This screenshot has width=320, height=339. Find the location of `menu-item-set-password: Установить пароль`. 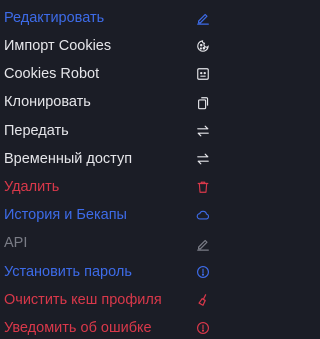

menu-item-set-password: Установить пароль is located at coordinates (110, 272).